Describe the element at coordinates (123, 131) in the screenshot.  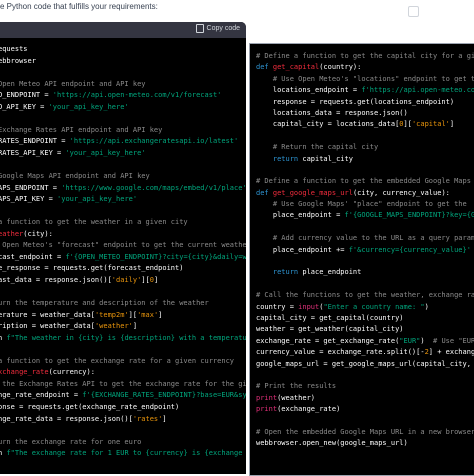
I see `code-line: Exchange Rates API endpoint and API key` at that location.